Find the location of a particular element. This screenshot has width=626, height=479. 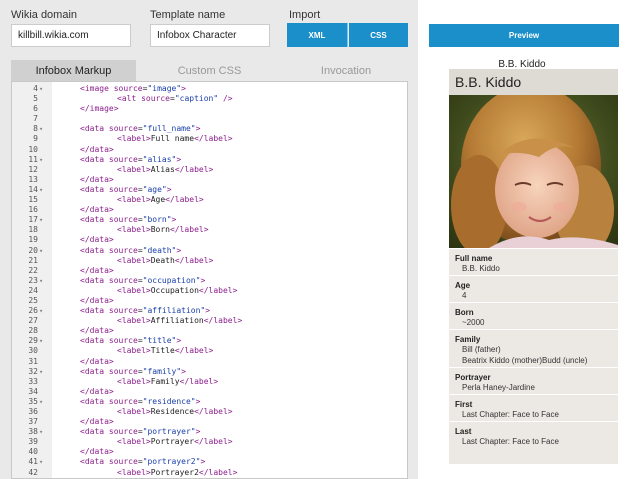

infobox-label: Last is located at coordinates (463, 431).